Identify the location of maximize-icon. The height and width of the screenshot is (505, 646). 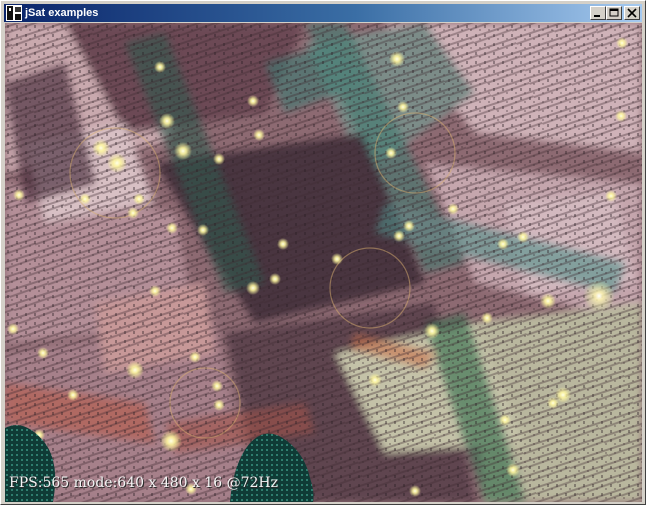
(614, 12).